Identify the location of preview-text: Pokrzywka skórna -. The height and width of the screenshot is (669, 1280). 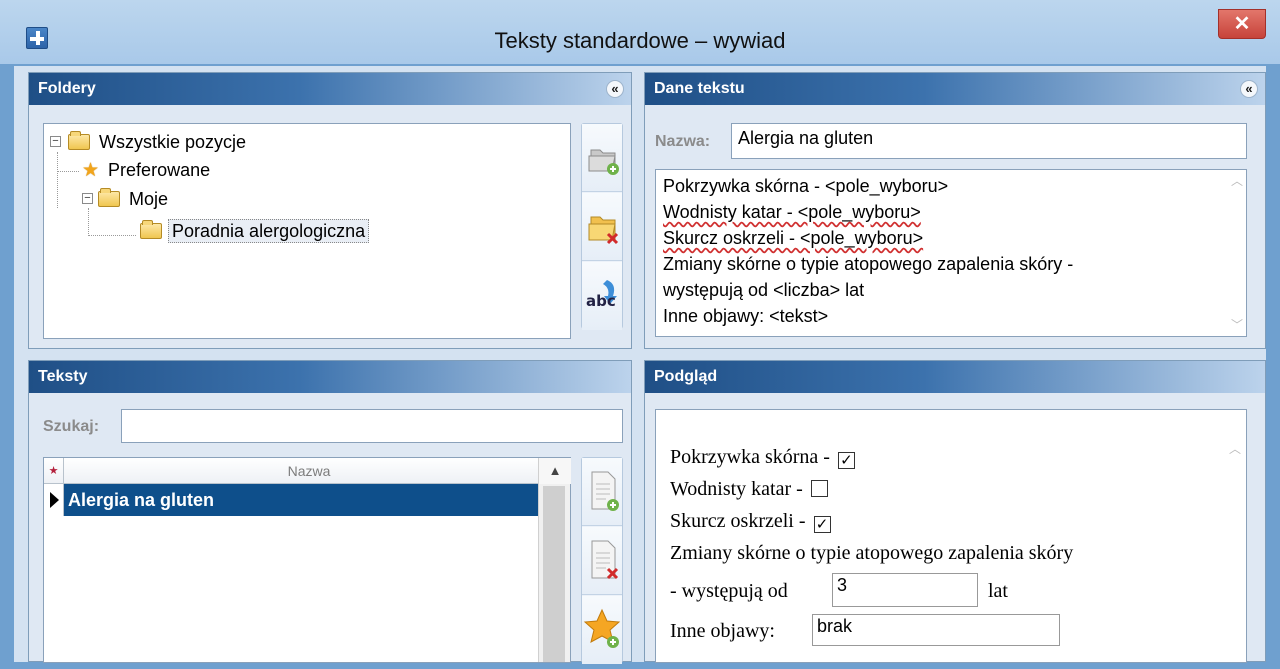
(750, 457).